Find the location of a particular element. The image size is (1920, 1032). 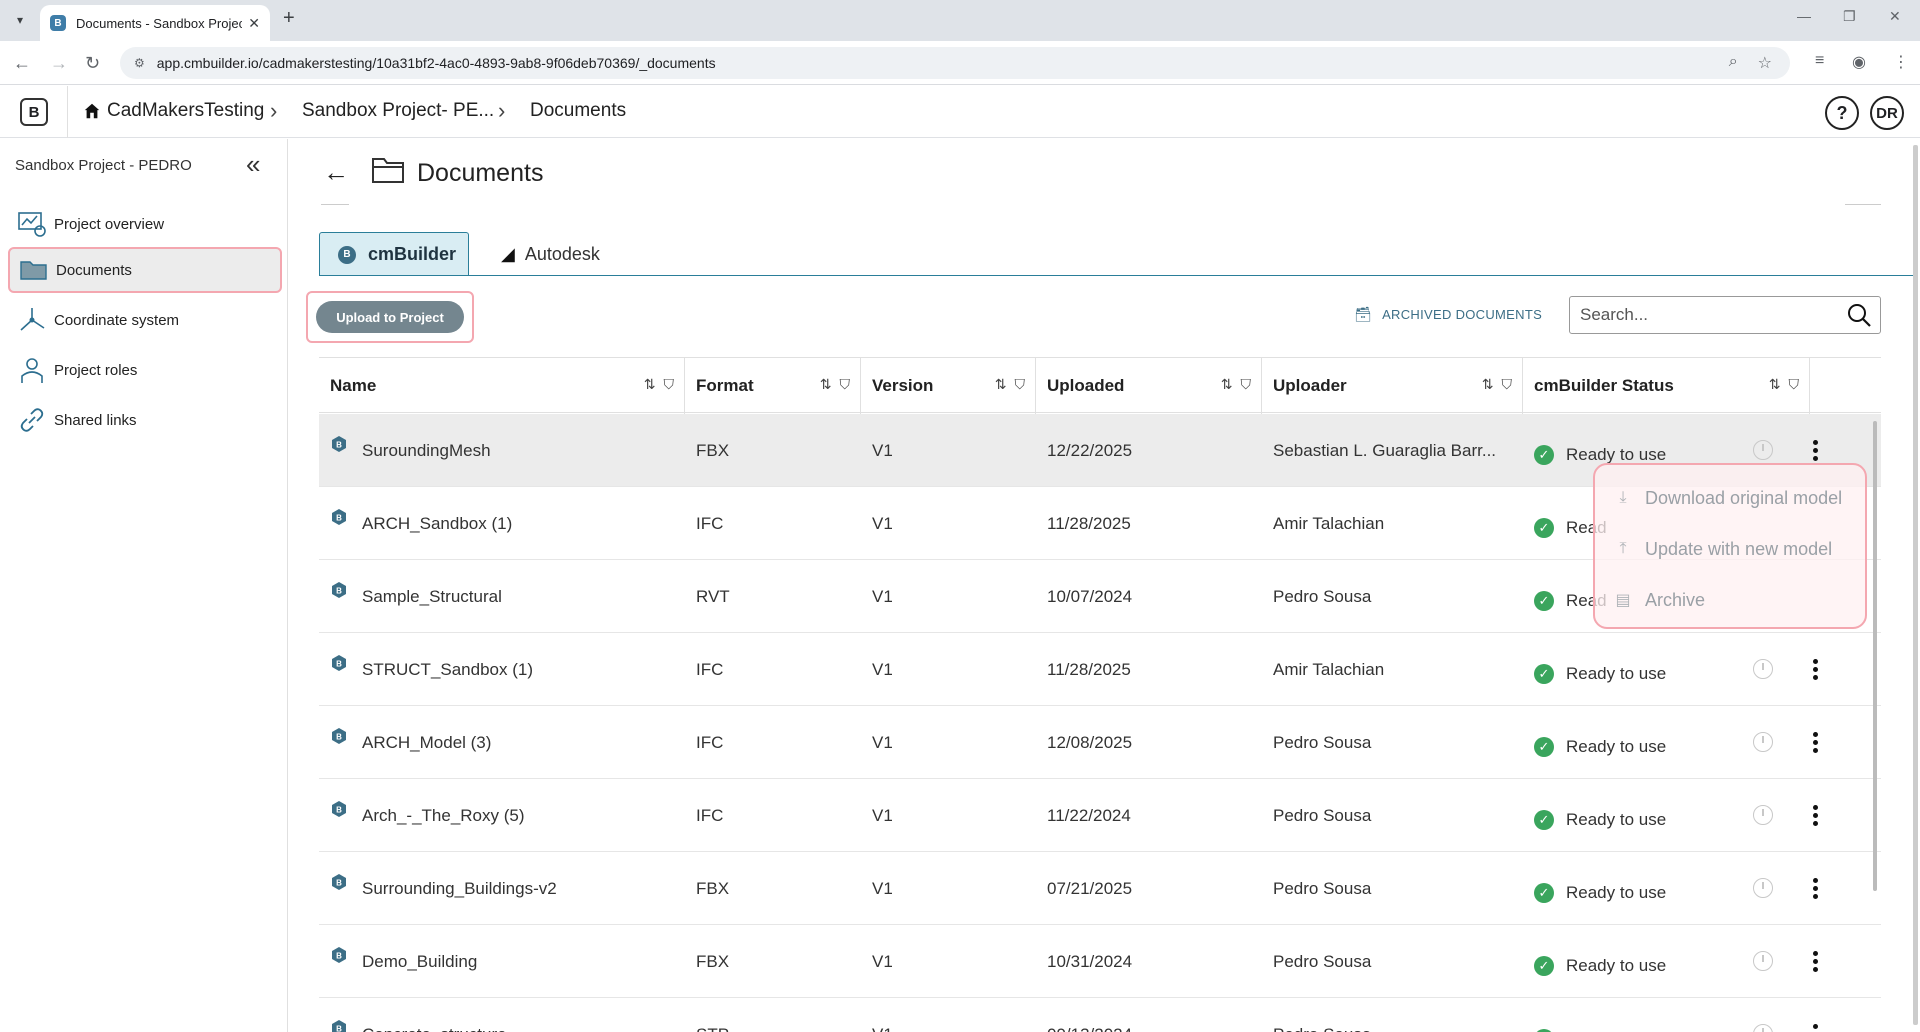

reload-icon: ↻ is located at coordinates (92, 63).